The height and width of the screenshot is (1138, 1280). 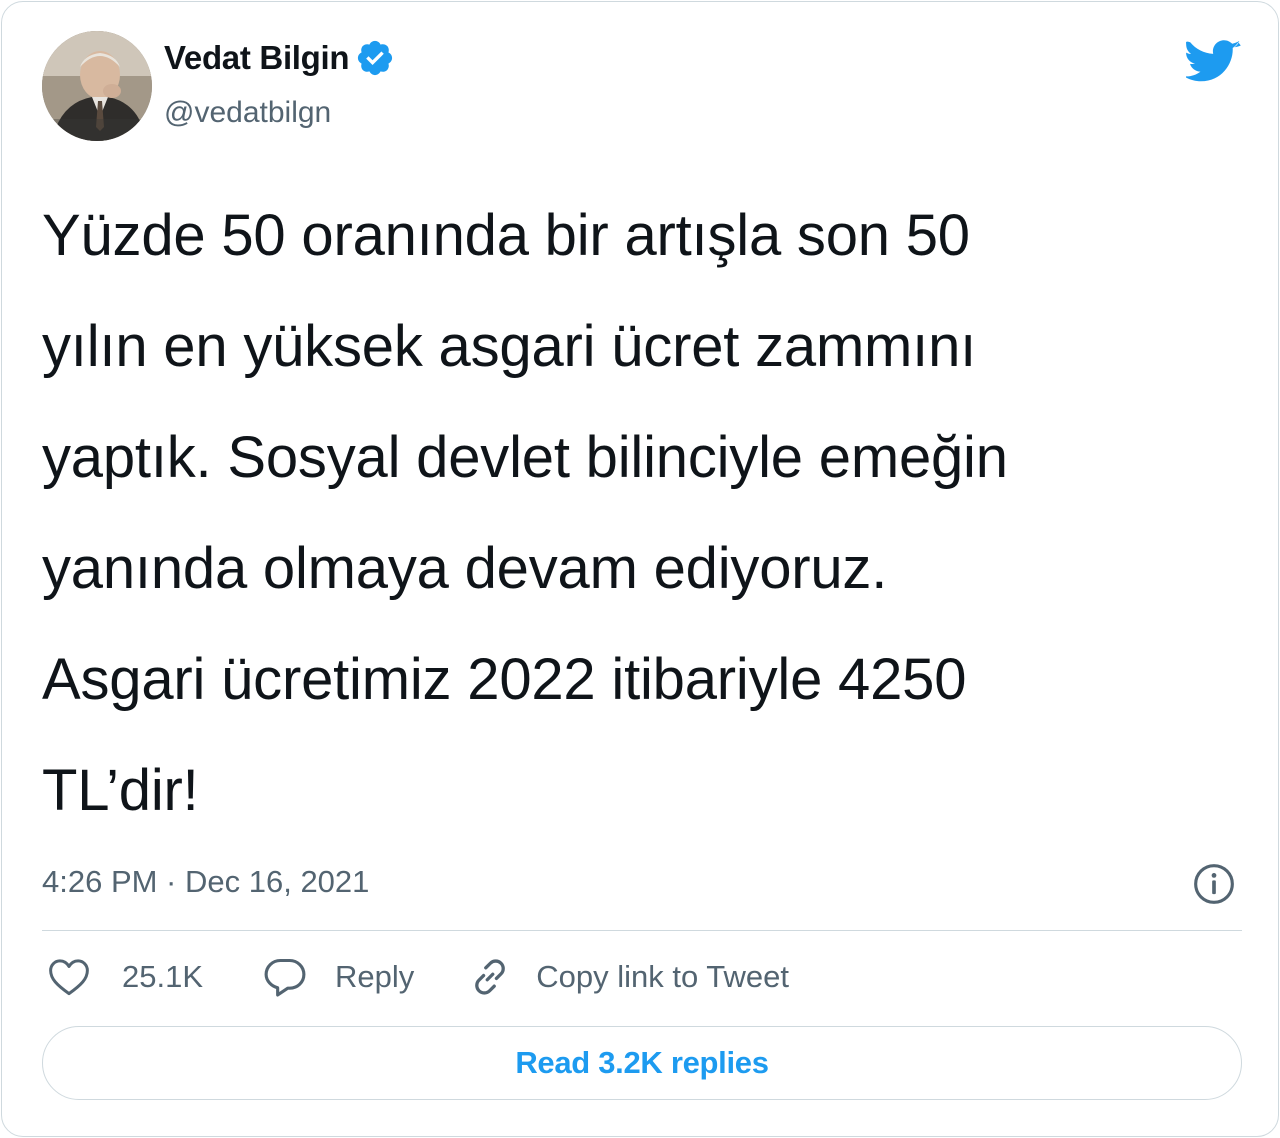 What do you see at coordinates (205, 882) in the screenshot?
I see `tweet-timestamp: 4:26 PM · Dec 16, 2021` at bounding box center [205, 882].